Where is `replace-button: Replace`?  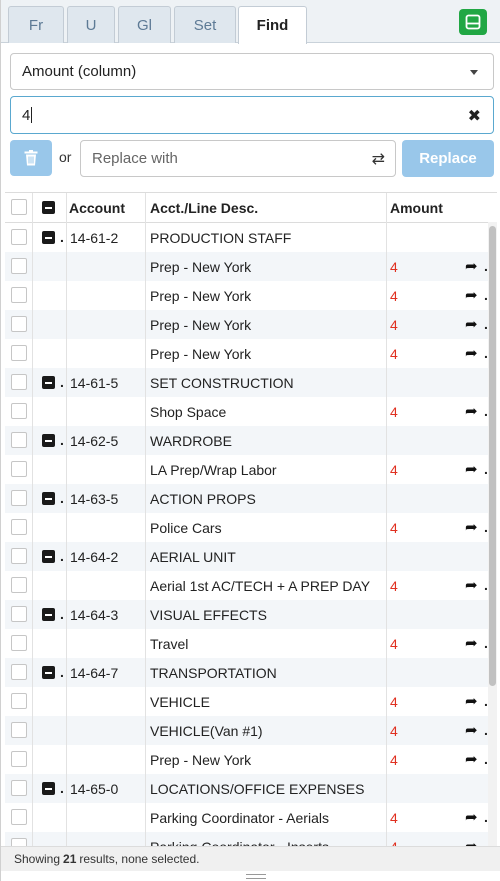
replace-button: Replace is located at coordinates (448, 158).